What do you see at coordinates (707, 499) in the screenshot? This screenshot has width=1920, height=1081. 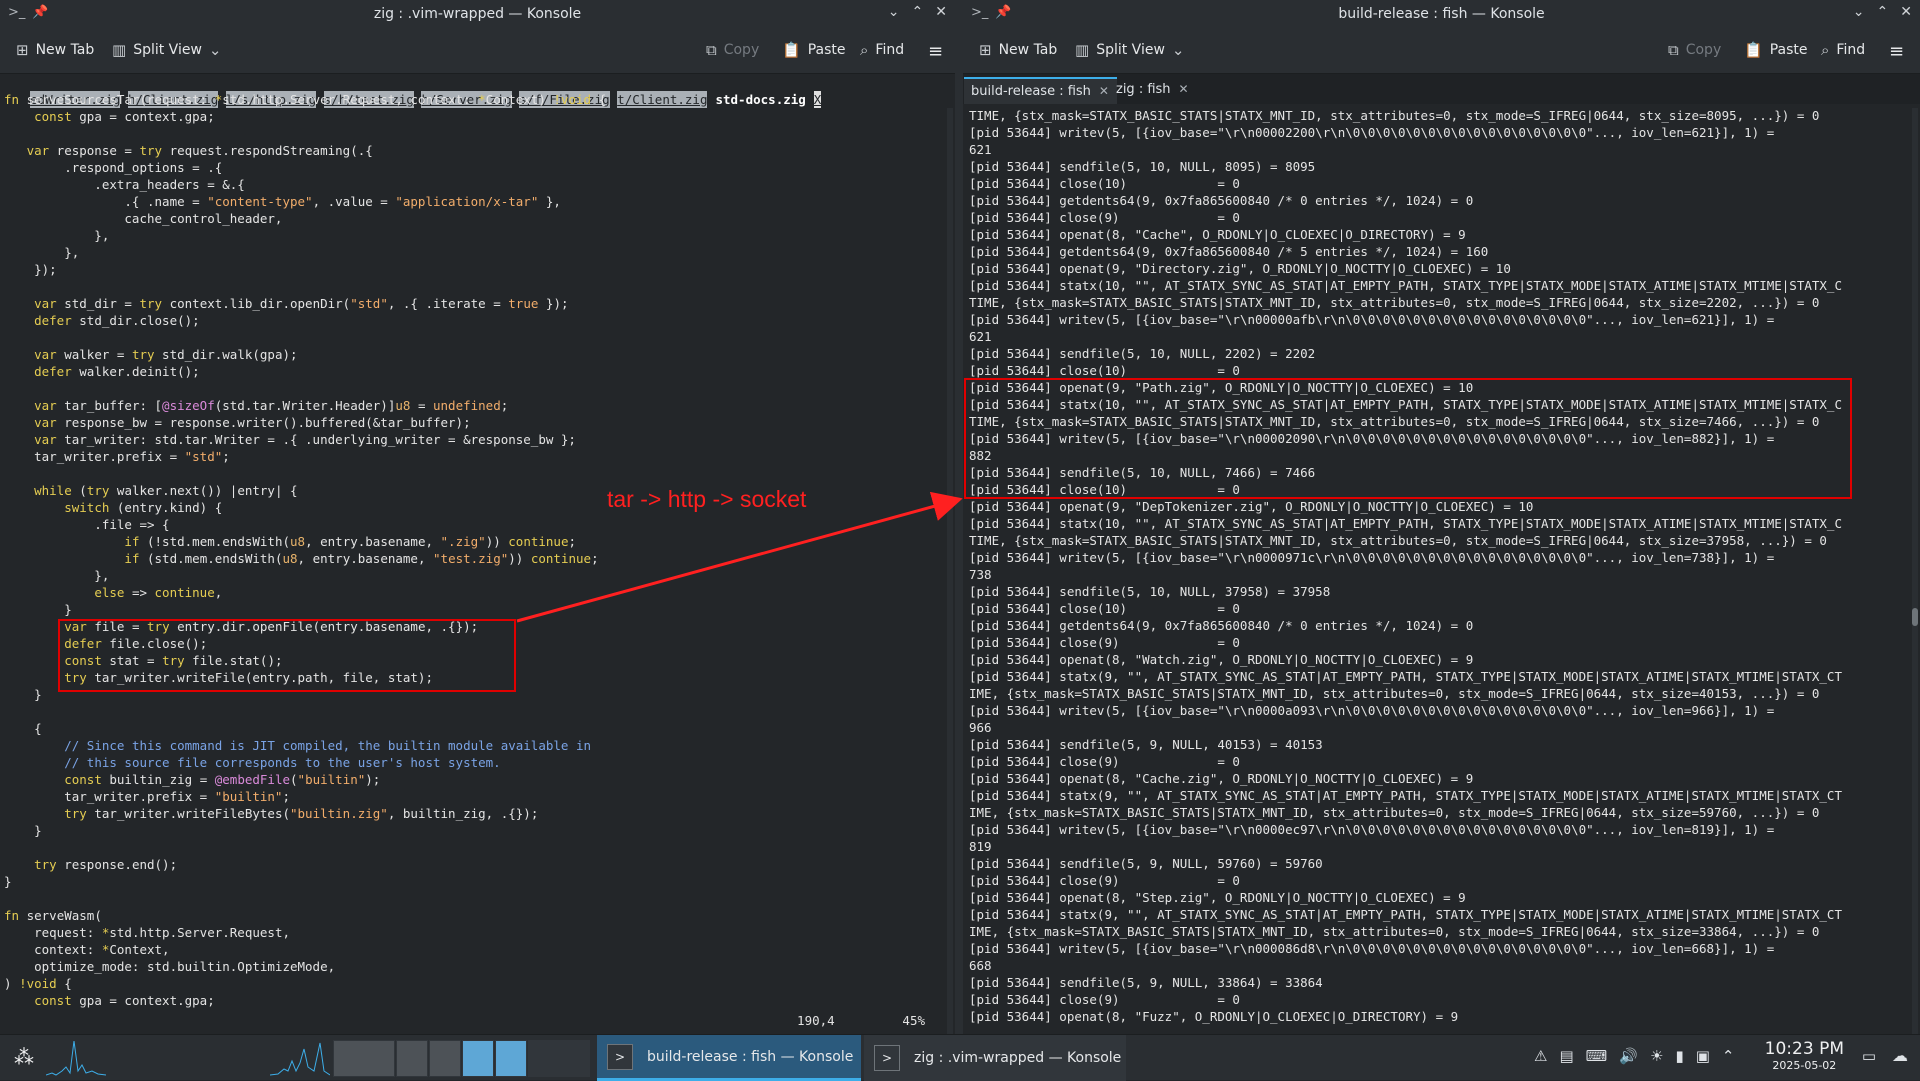 I see `annotation-label: tar -> http -> socket` at bounding box center [707, 499].